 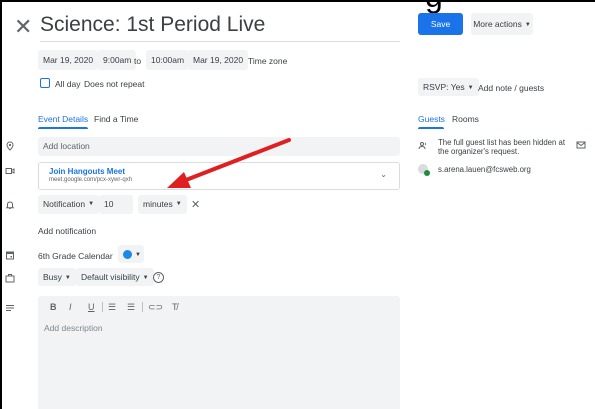 I want to click on save-button: Save, so click(x=440, y=24).